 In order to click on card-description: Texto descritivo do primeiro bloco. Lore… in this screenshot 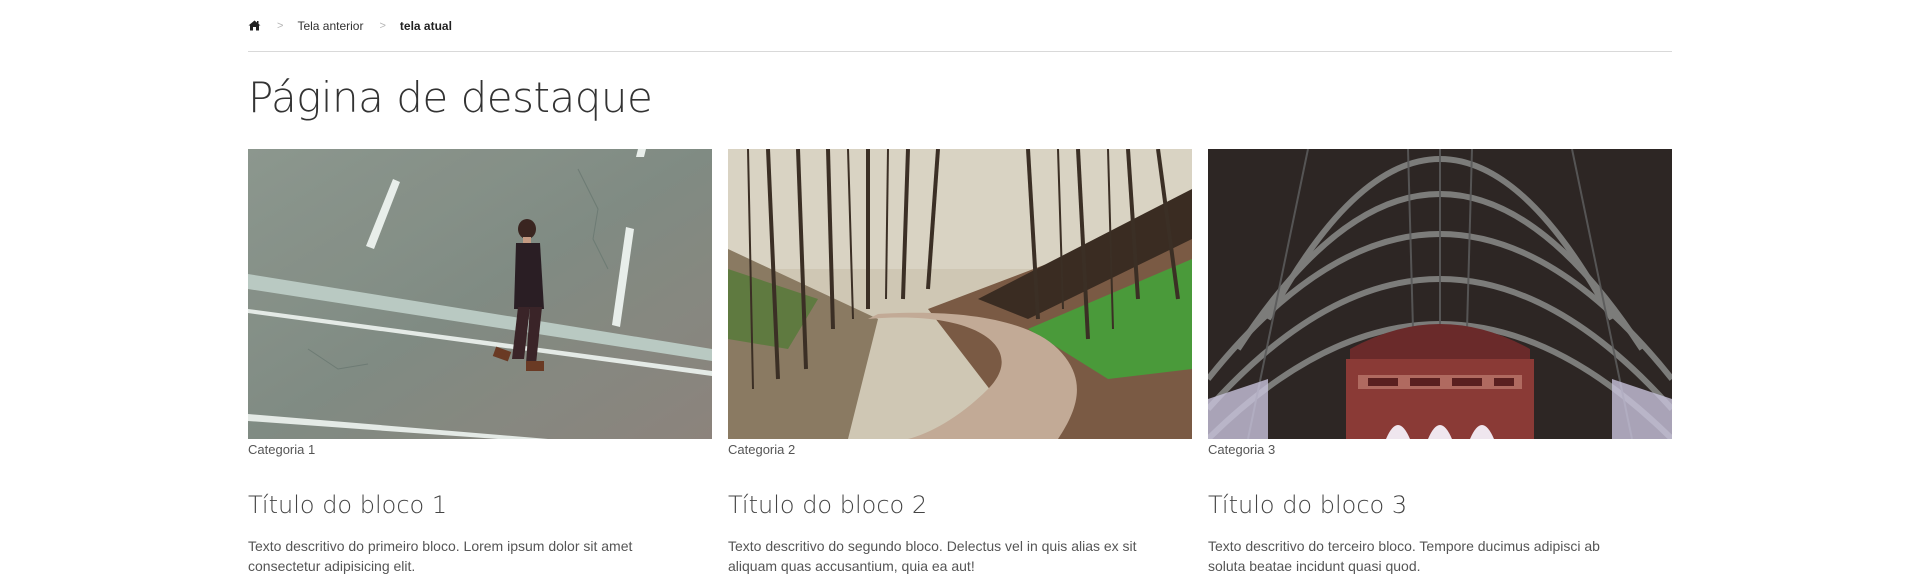, I will do `click(440, 556)`.